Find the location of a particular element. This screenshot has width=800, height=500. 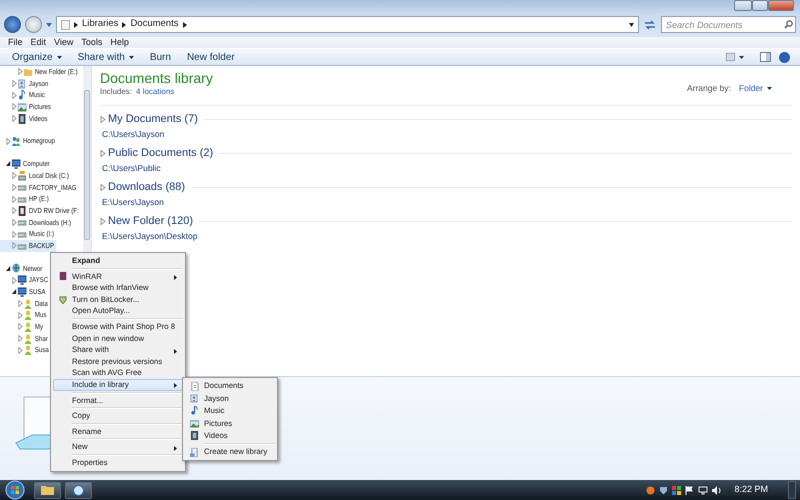

menu-item: Help is located at coordinates (119, 43).